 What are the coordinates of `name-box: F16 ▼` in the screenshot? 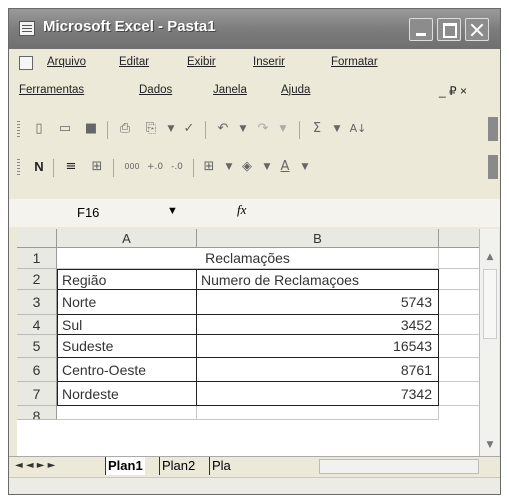 It's located at (119, 213).